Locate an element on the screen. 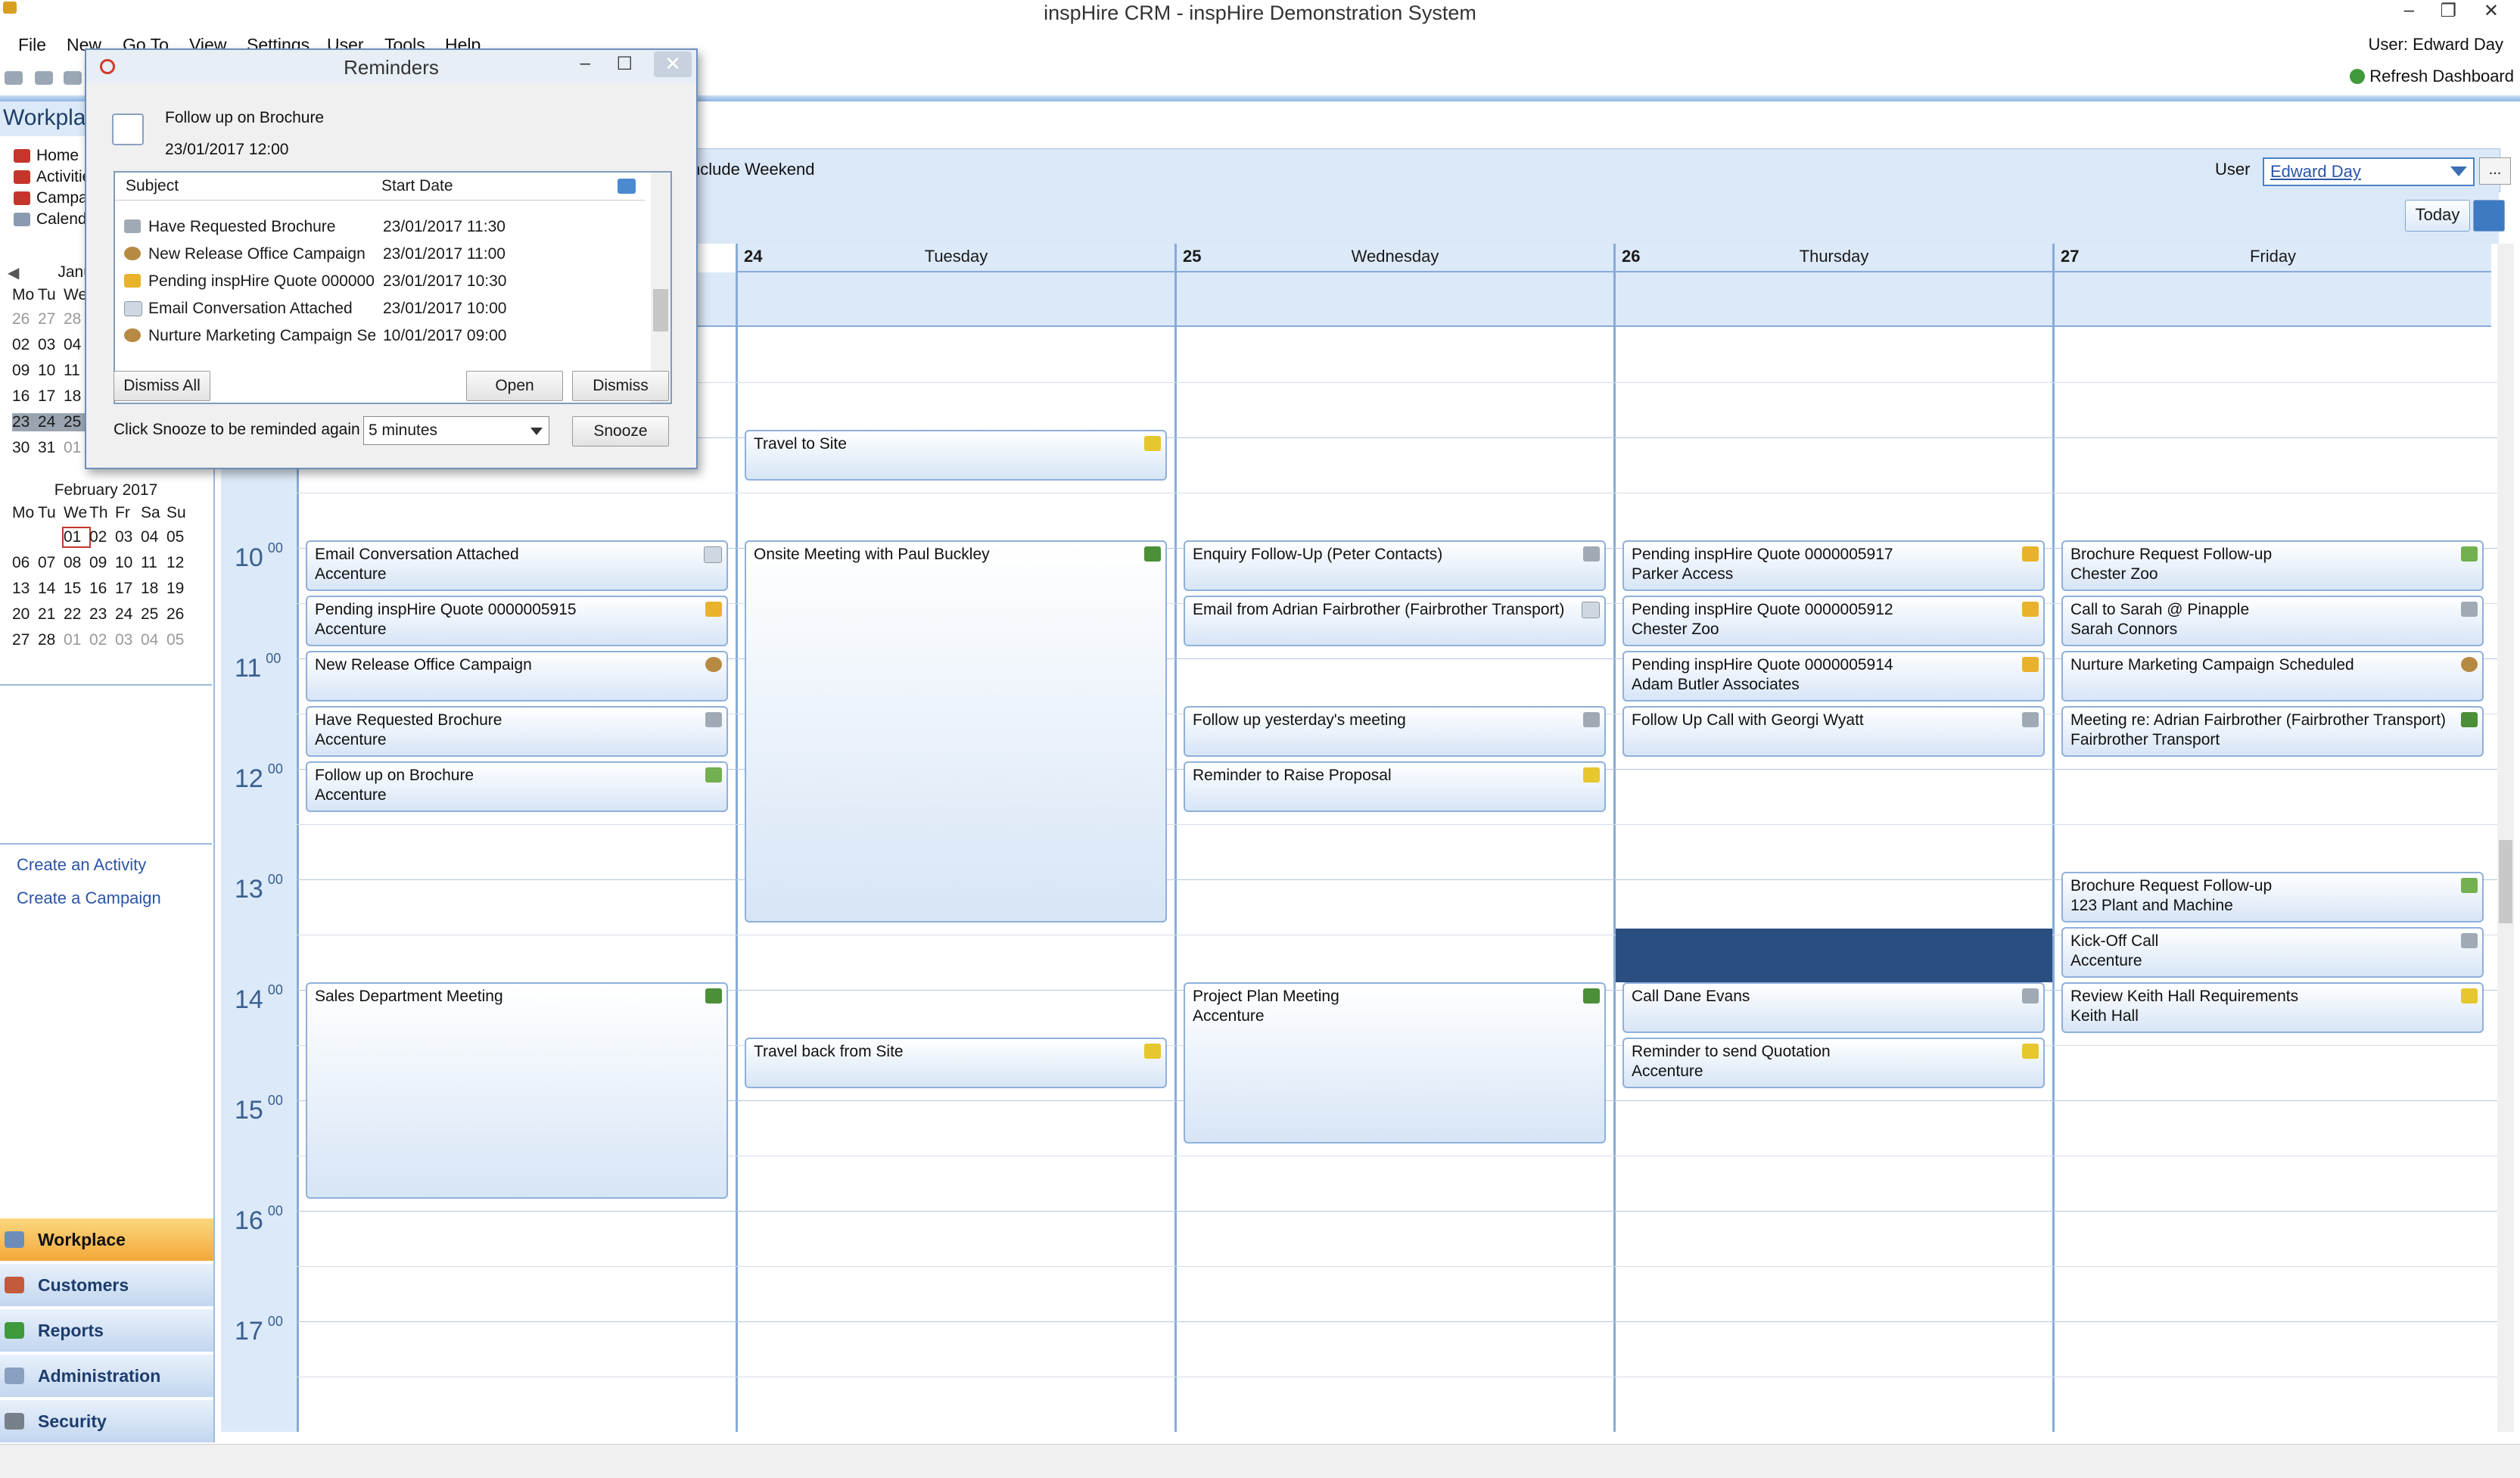 Image resolution: width=2520 pixels, height=1478 pixels. nav-security-button: Security is located at coordinates (107, 1420).